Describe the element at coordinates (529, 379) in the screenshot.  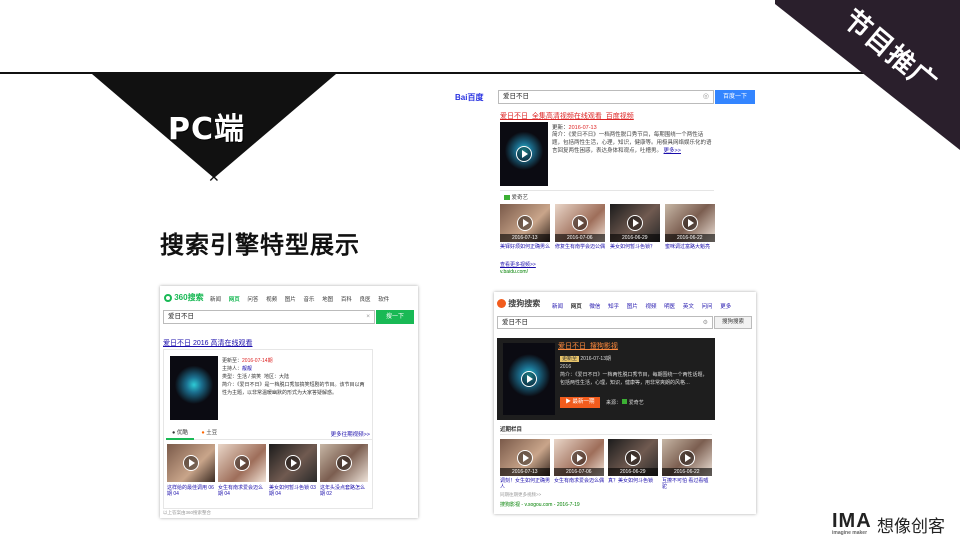
I see `sogou-result-poster` at that location.